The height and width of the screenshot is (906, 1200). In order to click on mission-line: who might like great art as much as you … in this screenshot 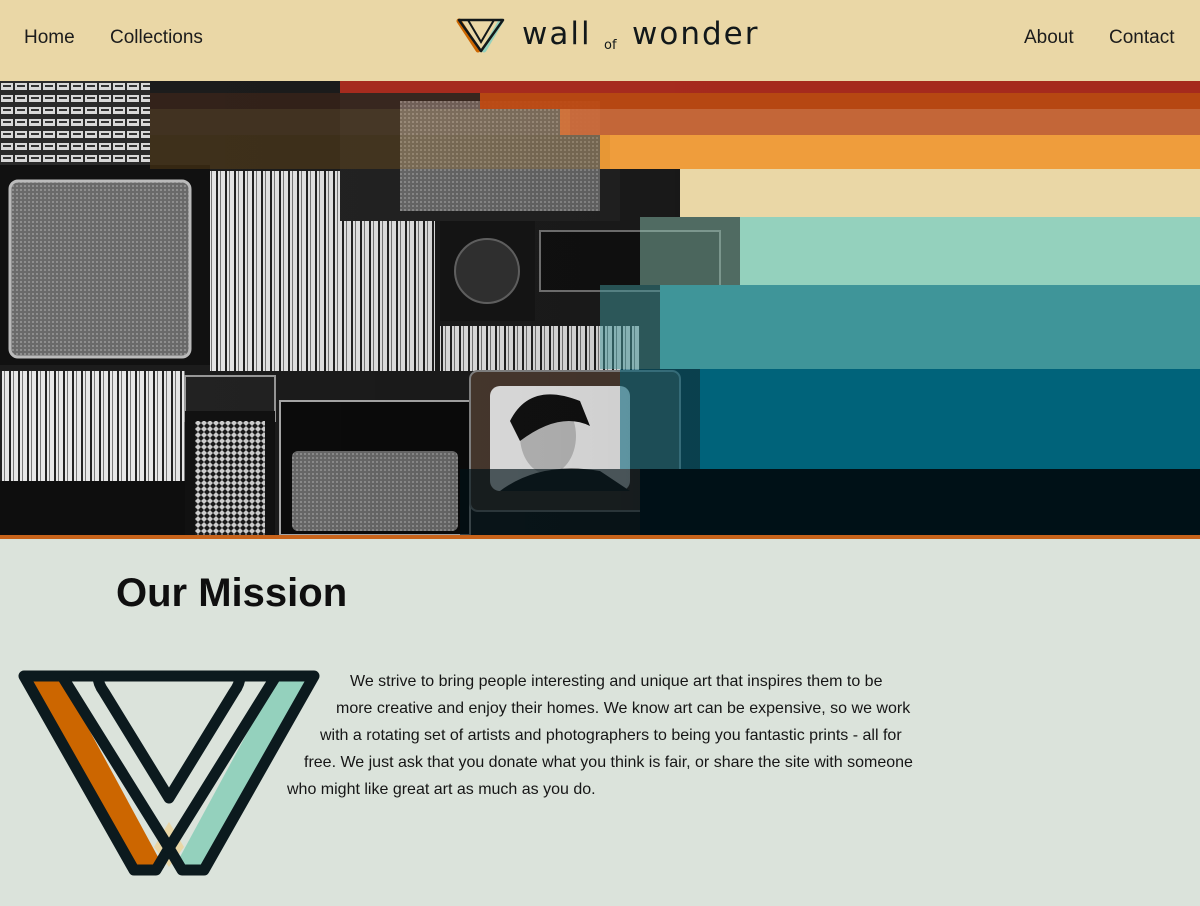, I will do `click(441, 789)`.